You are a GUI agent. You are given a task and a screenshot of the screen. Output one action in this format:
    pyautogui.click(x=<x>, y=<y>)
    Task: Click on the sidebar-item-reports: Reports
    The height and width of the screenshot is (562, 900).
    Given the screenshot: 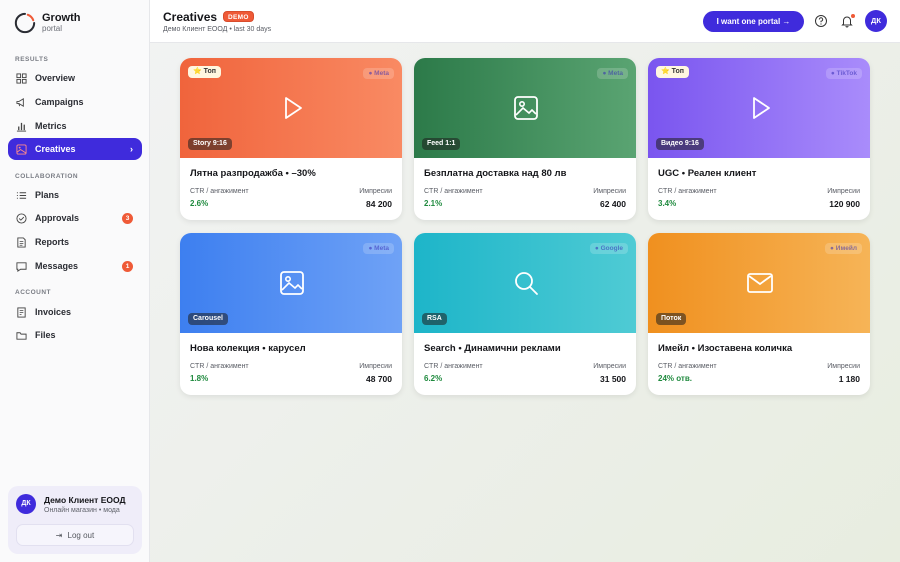 What is the action you would take?
    pyautogui.click(x=75, y=242)
    